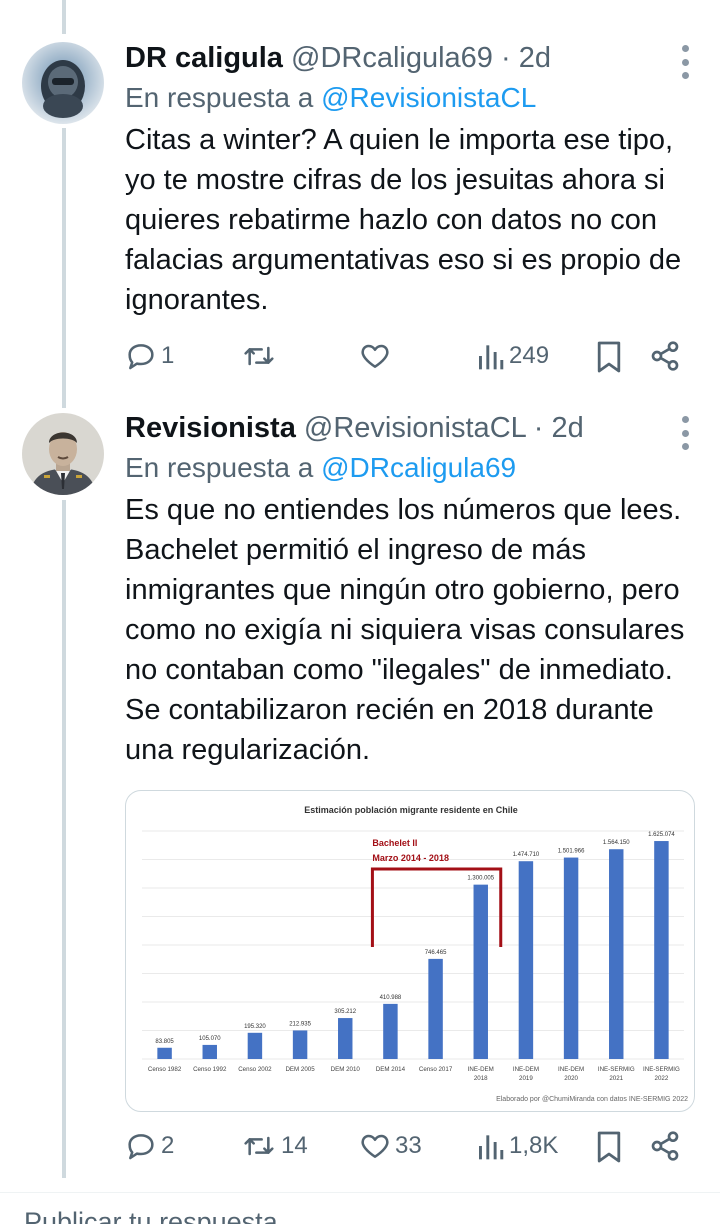  I want to click on tweet-actions: 1 249, so click(407, 360).